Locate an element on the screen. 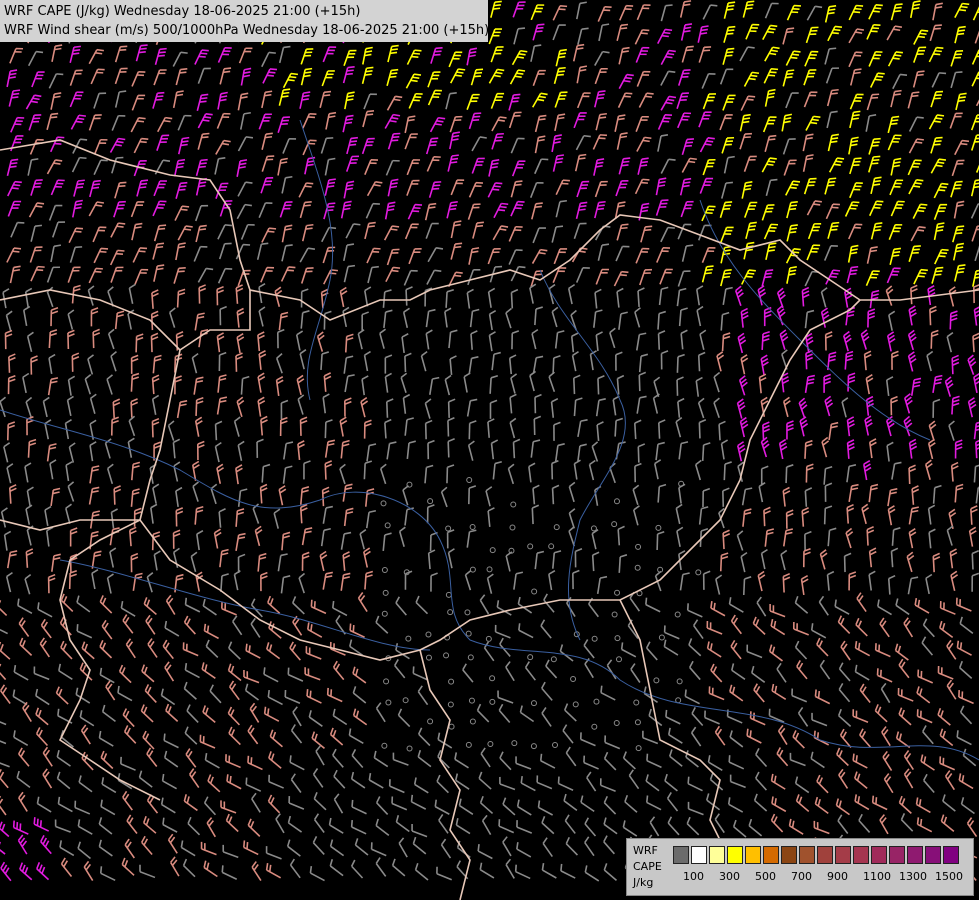 This screenshot has height=900, width=979. legend-swatch is located at coordinates (915, 855).